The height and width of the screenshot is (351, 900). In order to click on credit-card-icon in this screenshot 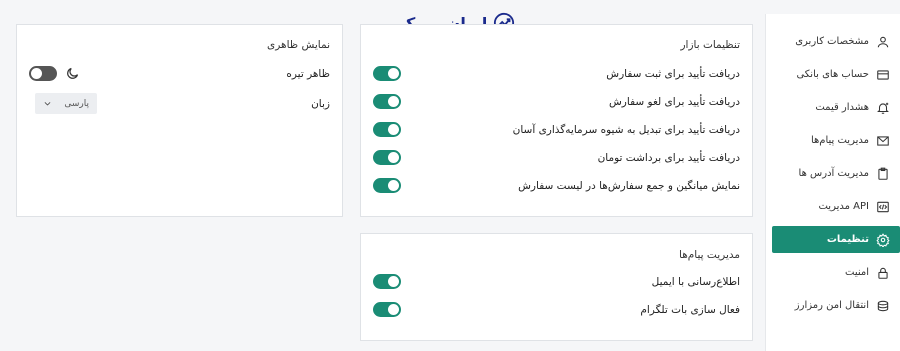, I will do `click(882, 74)`.